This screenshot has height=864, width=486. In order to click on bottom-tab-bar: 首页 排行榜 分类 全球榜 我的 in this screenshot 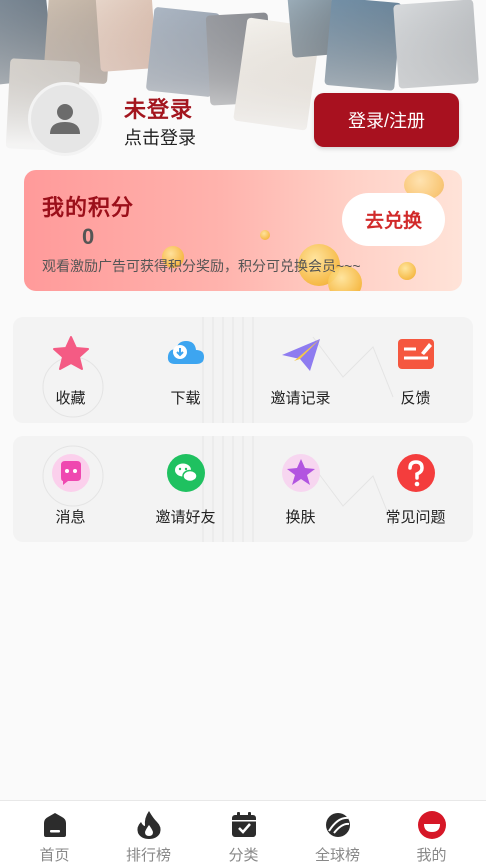, I will do `click(243, 832)`.